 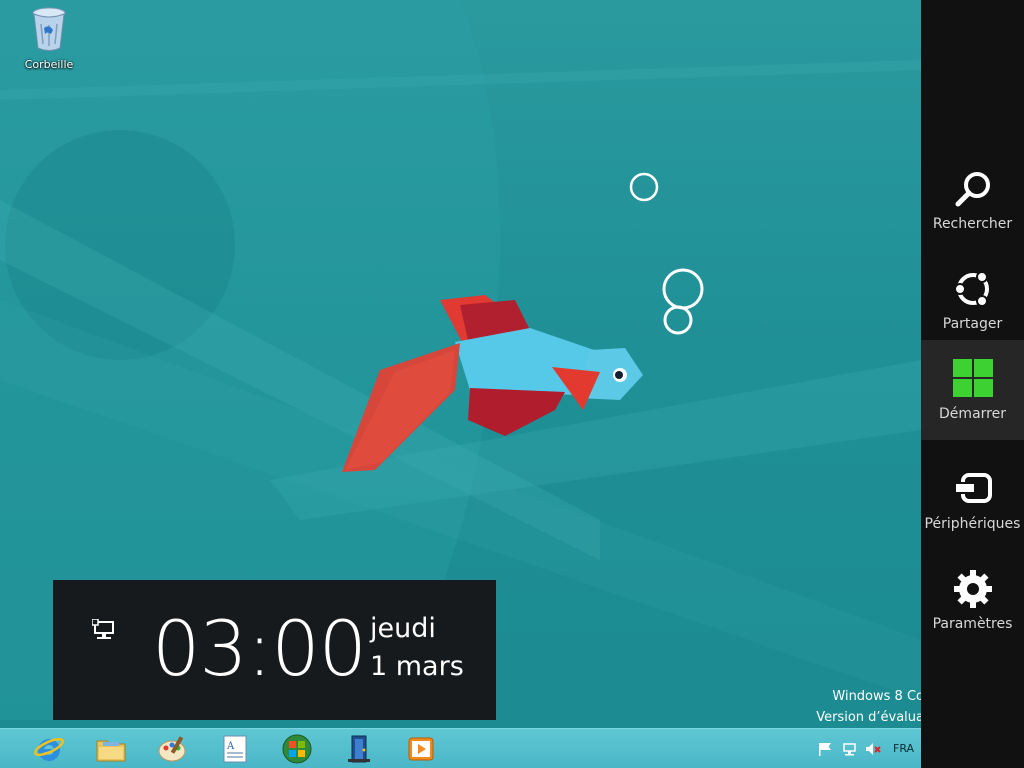 I want to click on taskbar-file-explorer, so click(x=111, y=749).